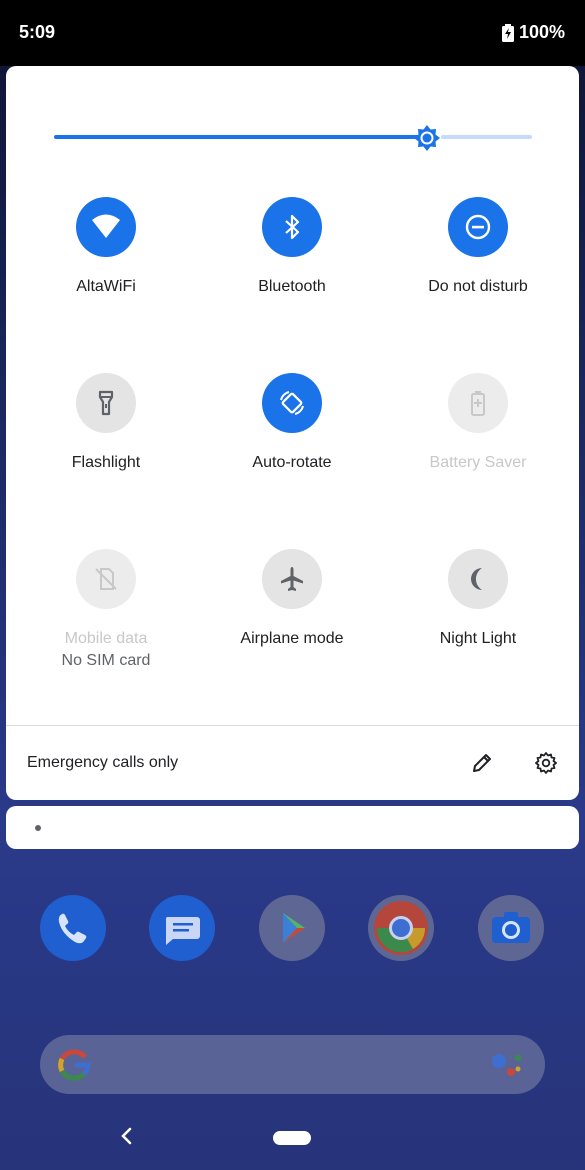 This screenshot has width=585, height=1170. I want to click on chrome-app, so click(401, 928).